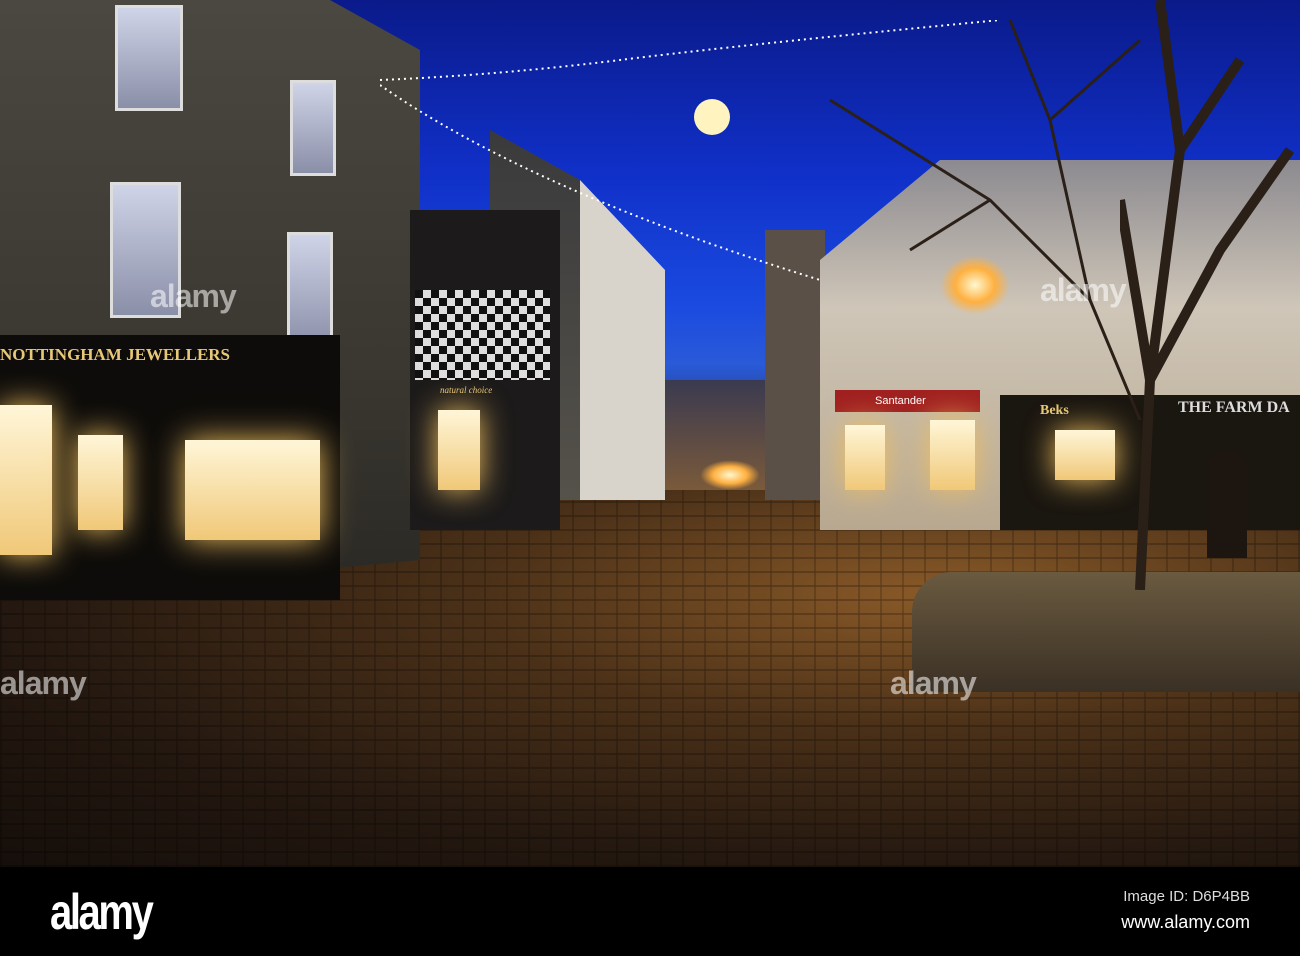 This screenshot has width=1300, height=956. What do you see at coordinates (1227, 504) in the screenshot?
I see `pedestrian` at bounding box center [1227, 504].